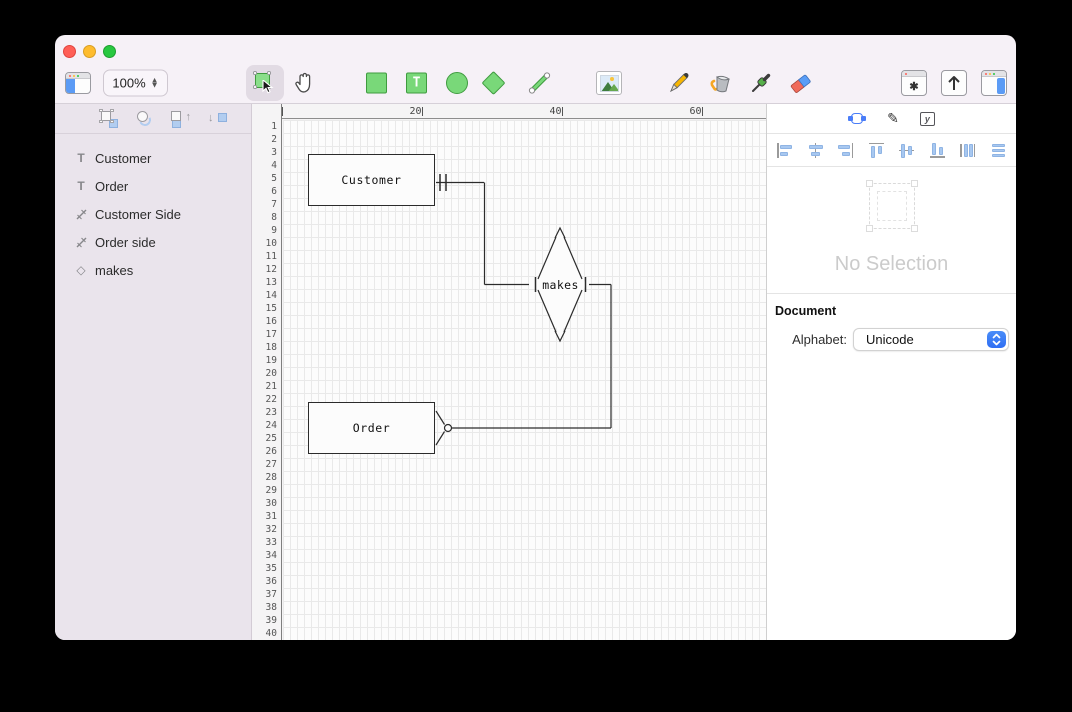 The height and width of the screenshot is (712, 1072). I want to click on ruler-row-number: 29, so click(271, 490).